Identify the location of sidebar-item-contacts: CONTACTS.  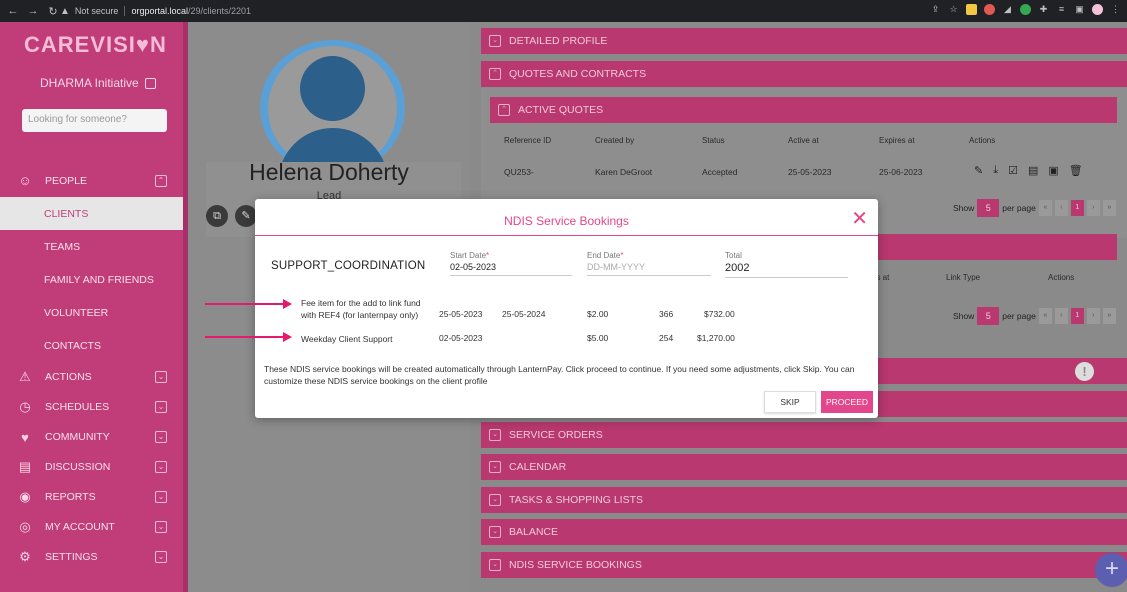
(91, 345).